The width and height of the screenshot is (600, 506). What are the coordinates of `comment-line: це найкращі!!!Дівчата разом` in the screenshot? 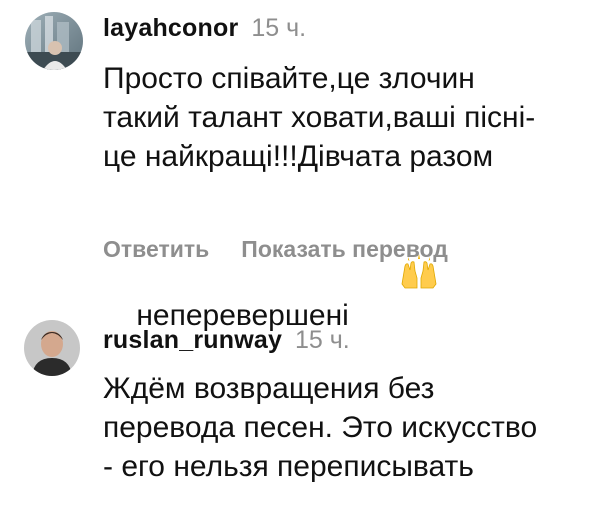 It's located at (298, 156).